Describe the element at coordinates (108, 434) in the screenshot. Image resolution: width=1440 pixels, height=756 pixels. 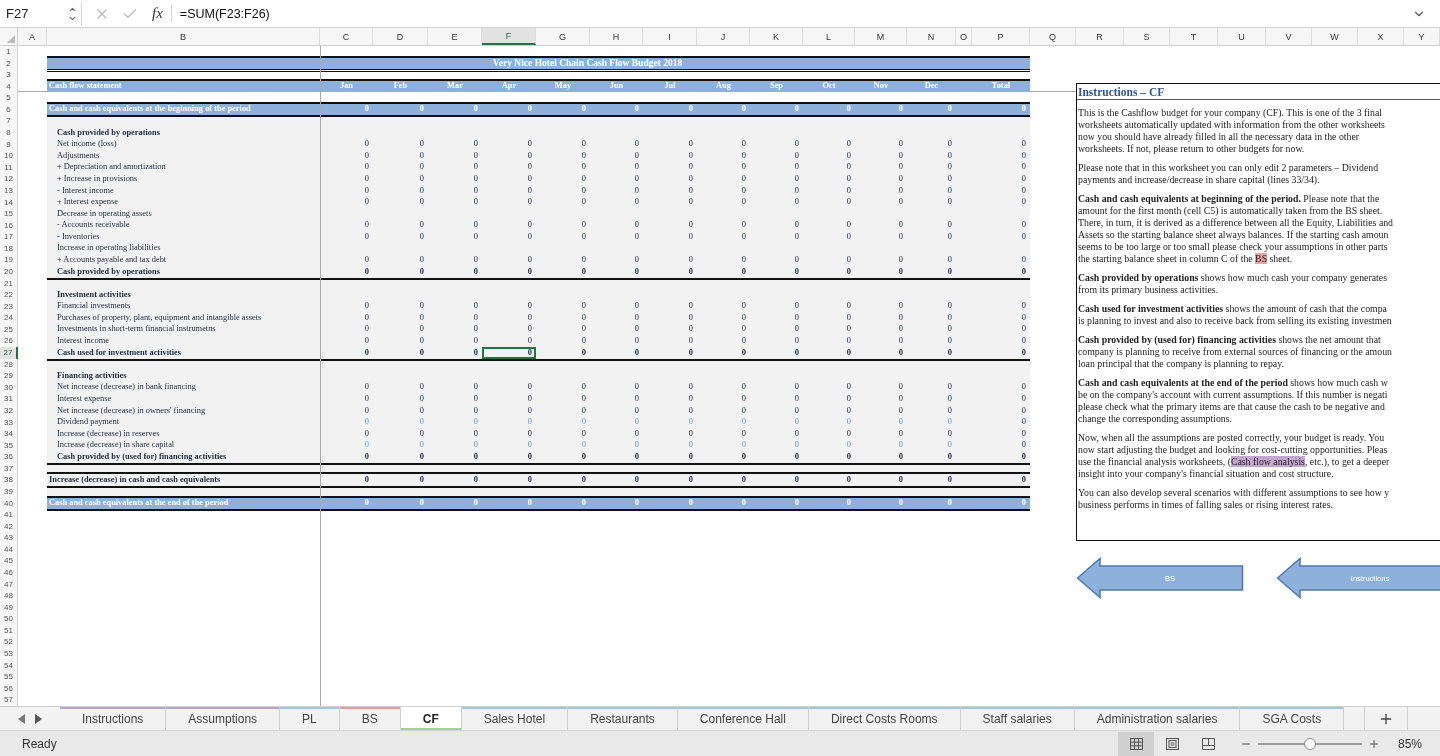
I see `row-label: Increase (decrease) in reserves` at that location.